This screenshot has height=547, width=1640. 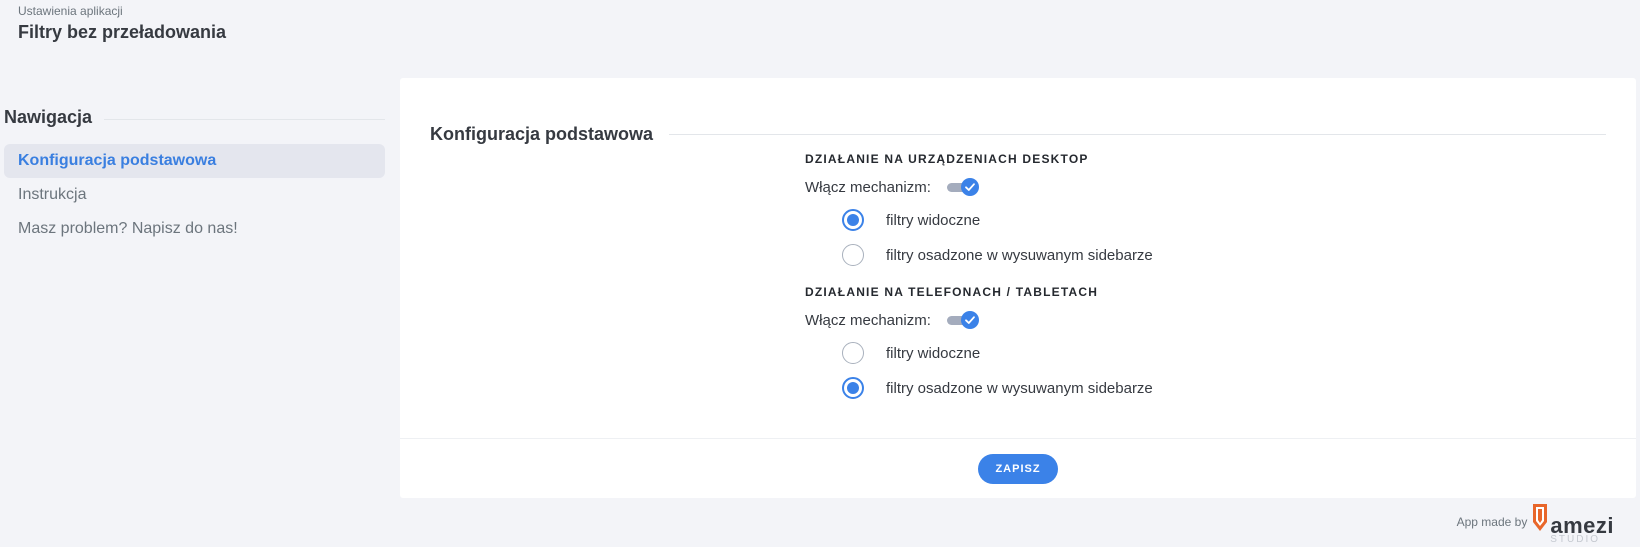 I want to click on panel-footer: ZAPISZ, so click(x=1018, y=468).